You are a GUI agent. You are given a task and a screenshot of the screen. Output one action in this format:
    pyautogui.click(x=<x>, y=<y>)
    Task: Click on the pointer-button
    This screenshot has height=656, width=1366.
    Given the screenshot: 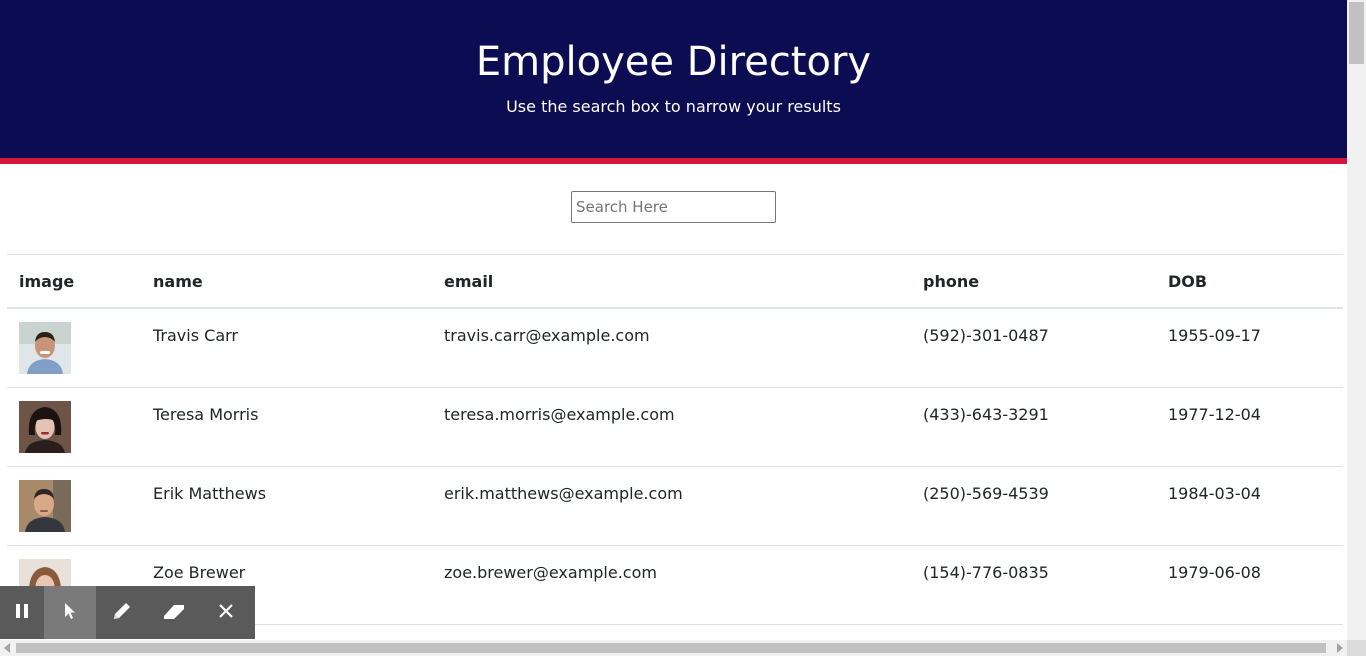 What is the action you would take?
    pyautogui.click(x=70, y=612)
    